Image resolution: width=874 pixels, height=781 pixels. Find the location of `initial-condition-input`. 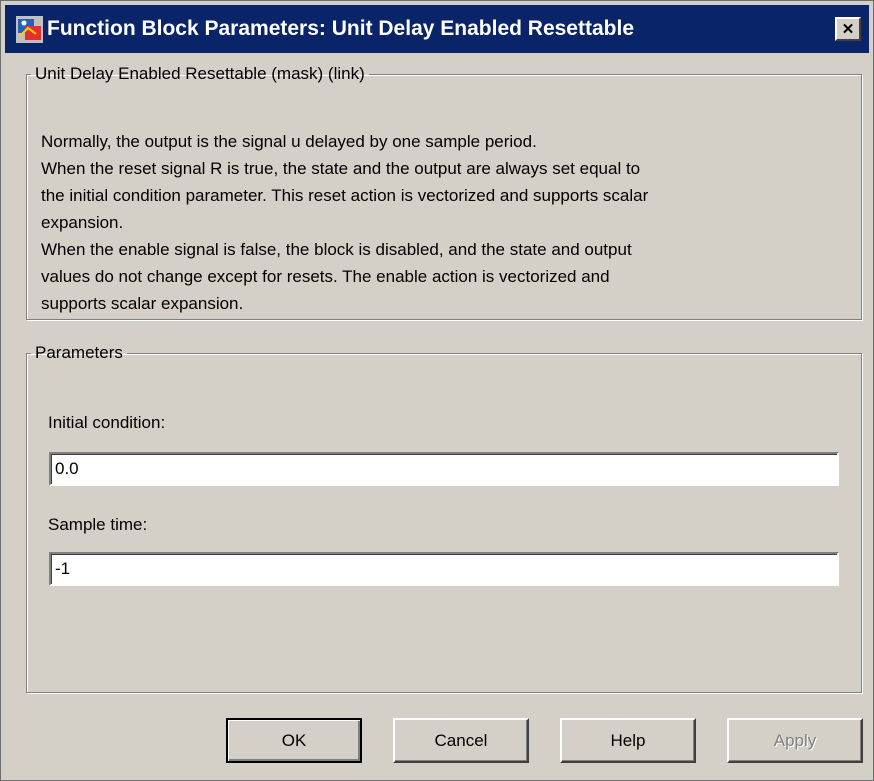

initial-condition-input is located at coordinates (444, 469).